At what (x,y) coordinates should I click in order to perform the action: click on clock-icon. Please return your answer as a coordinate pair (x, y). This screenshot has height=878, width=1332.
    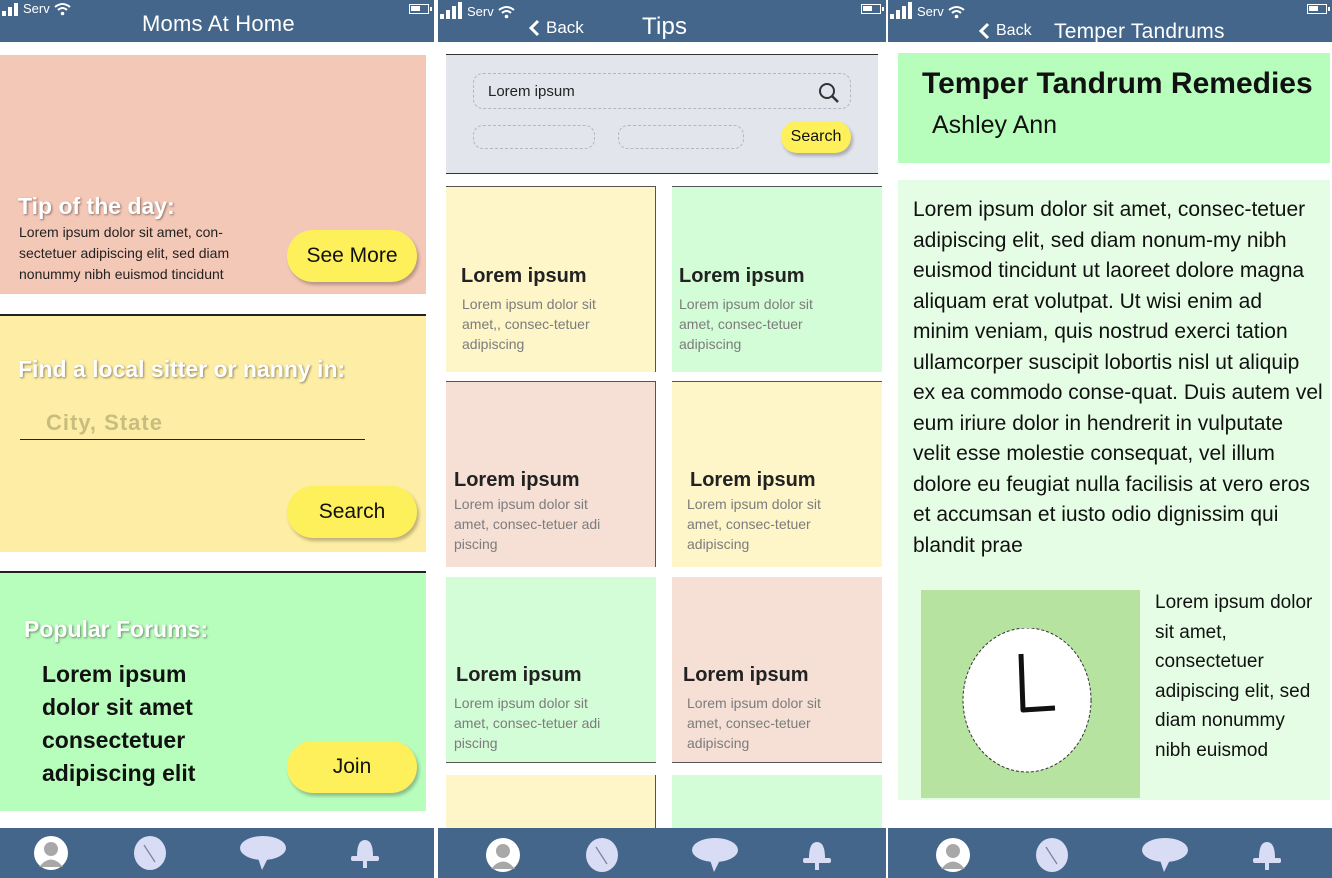
    Looking at the image, I should click on (1027, 700).